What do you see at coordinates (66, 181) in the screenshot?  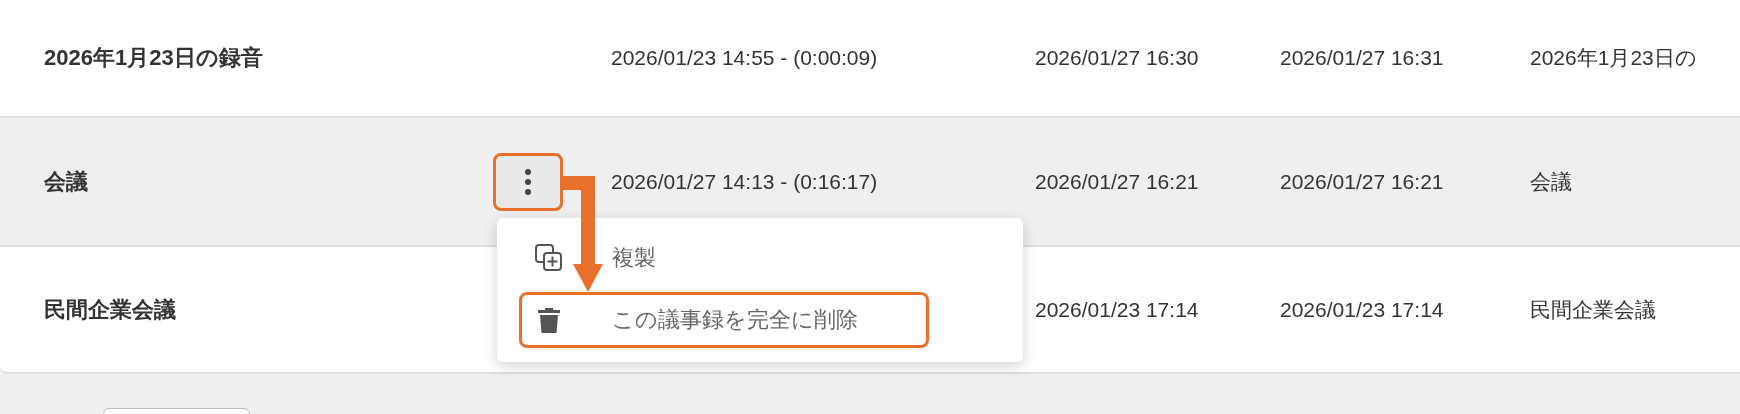 I see `recording-name: 会議` at bounding box center [66, 181].